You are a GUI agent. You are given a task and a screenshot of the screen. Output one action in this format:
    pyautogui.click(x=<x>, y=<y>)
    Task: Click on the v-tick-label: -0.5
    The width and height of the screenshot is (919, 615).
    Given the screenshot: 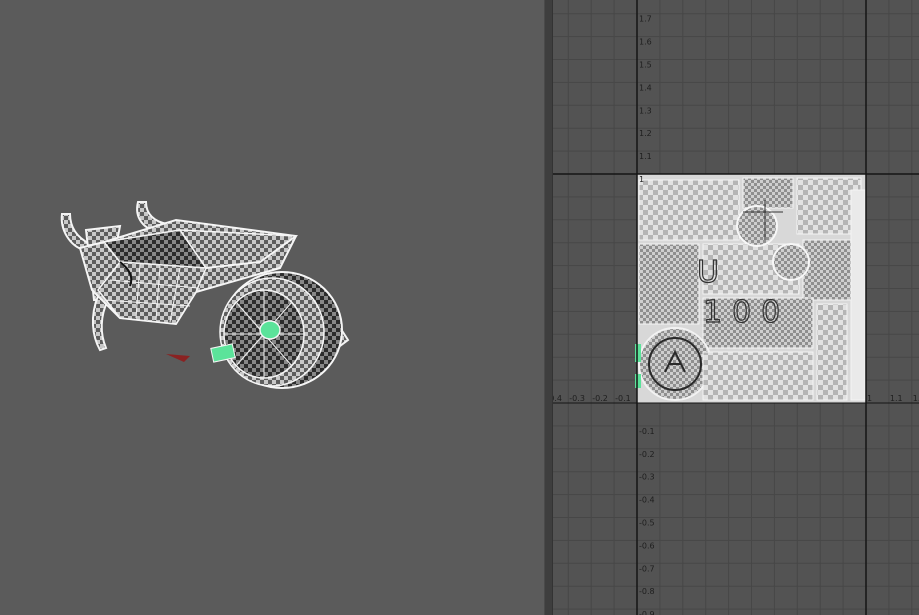 What is the action you would take?
    pyautogui.click(x=647, y=523)
    